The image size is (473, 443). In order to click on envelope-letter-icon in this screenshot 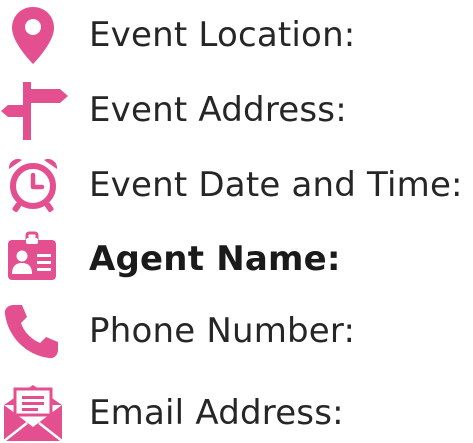, I will do `click(35, 413)`.